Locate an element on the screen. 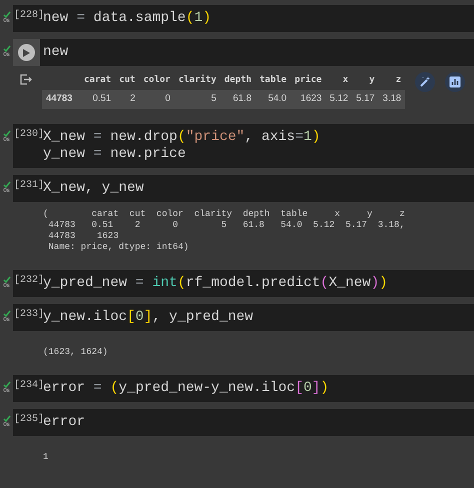  bar-chart-icon is located at coordinates (455, 82).